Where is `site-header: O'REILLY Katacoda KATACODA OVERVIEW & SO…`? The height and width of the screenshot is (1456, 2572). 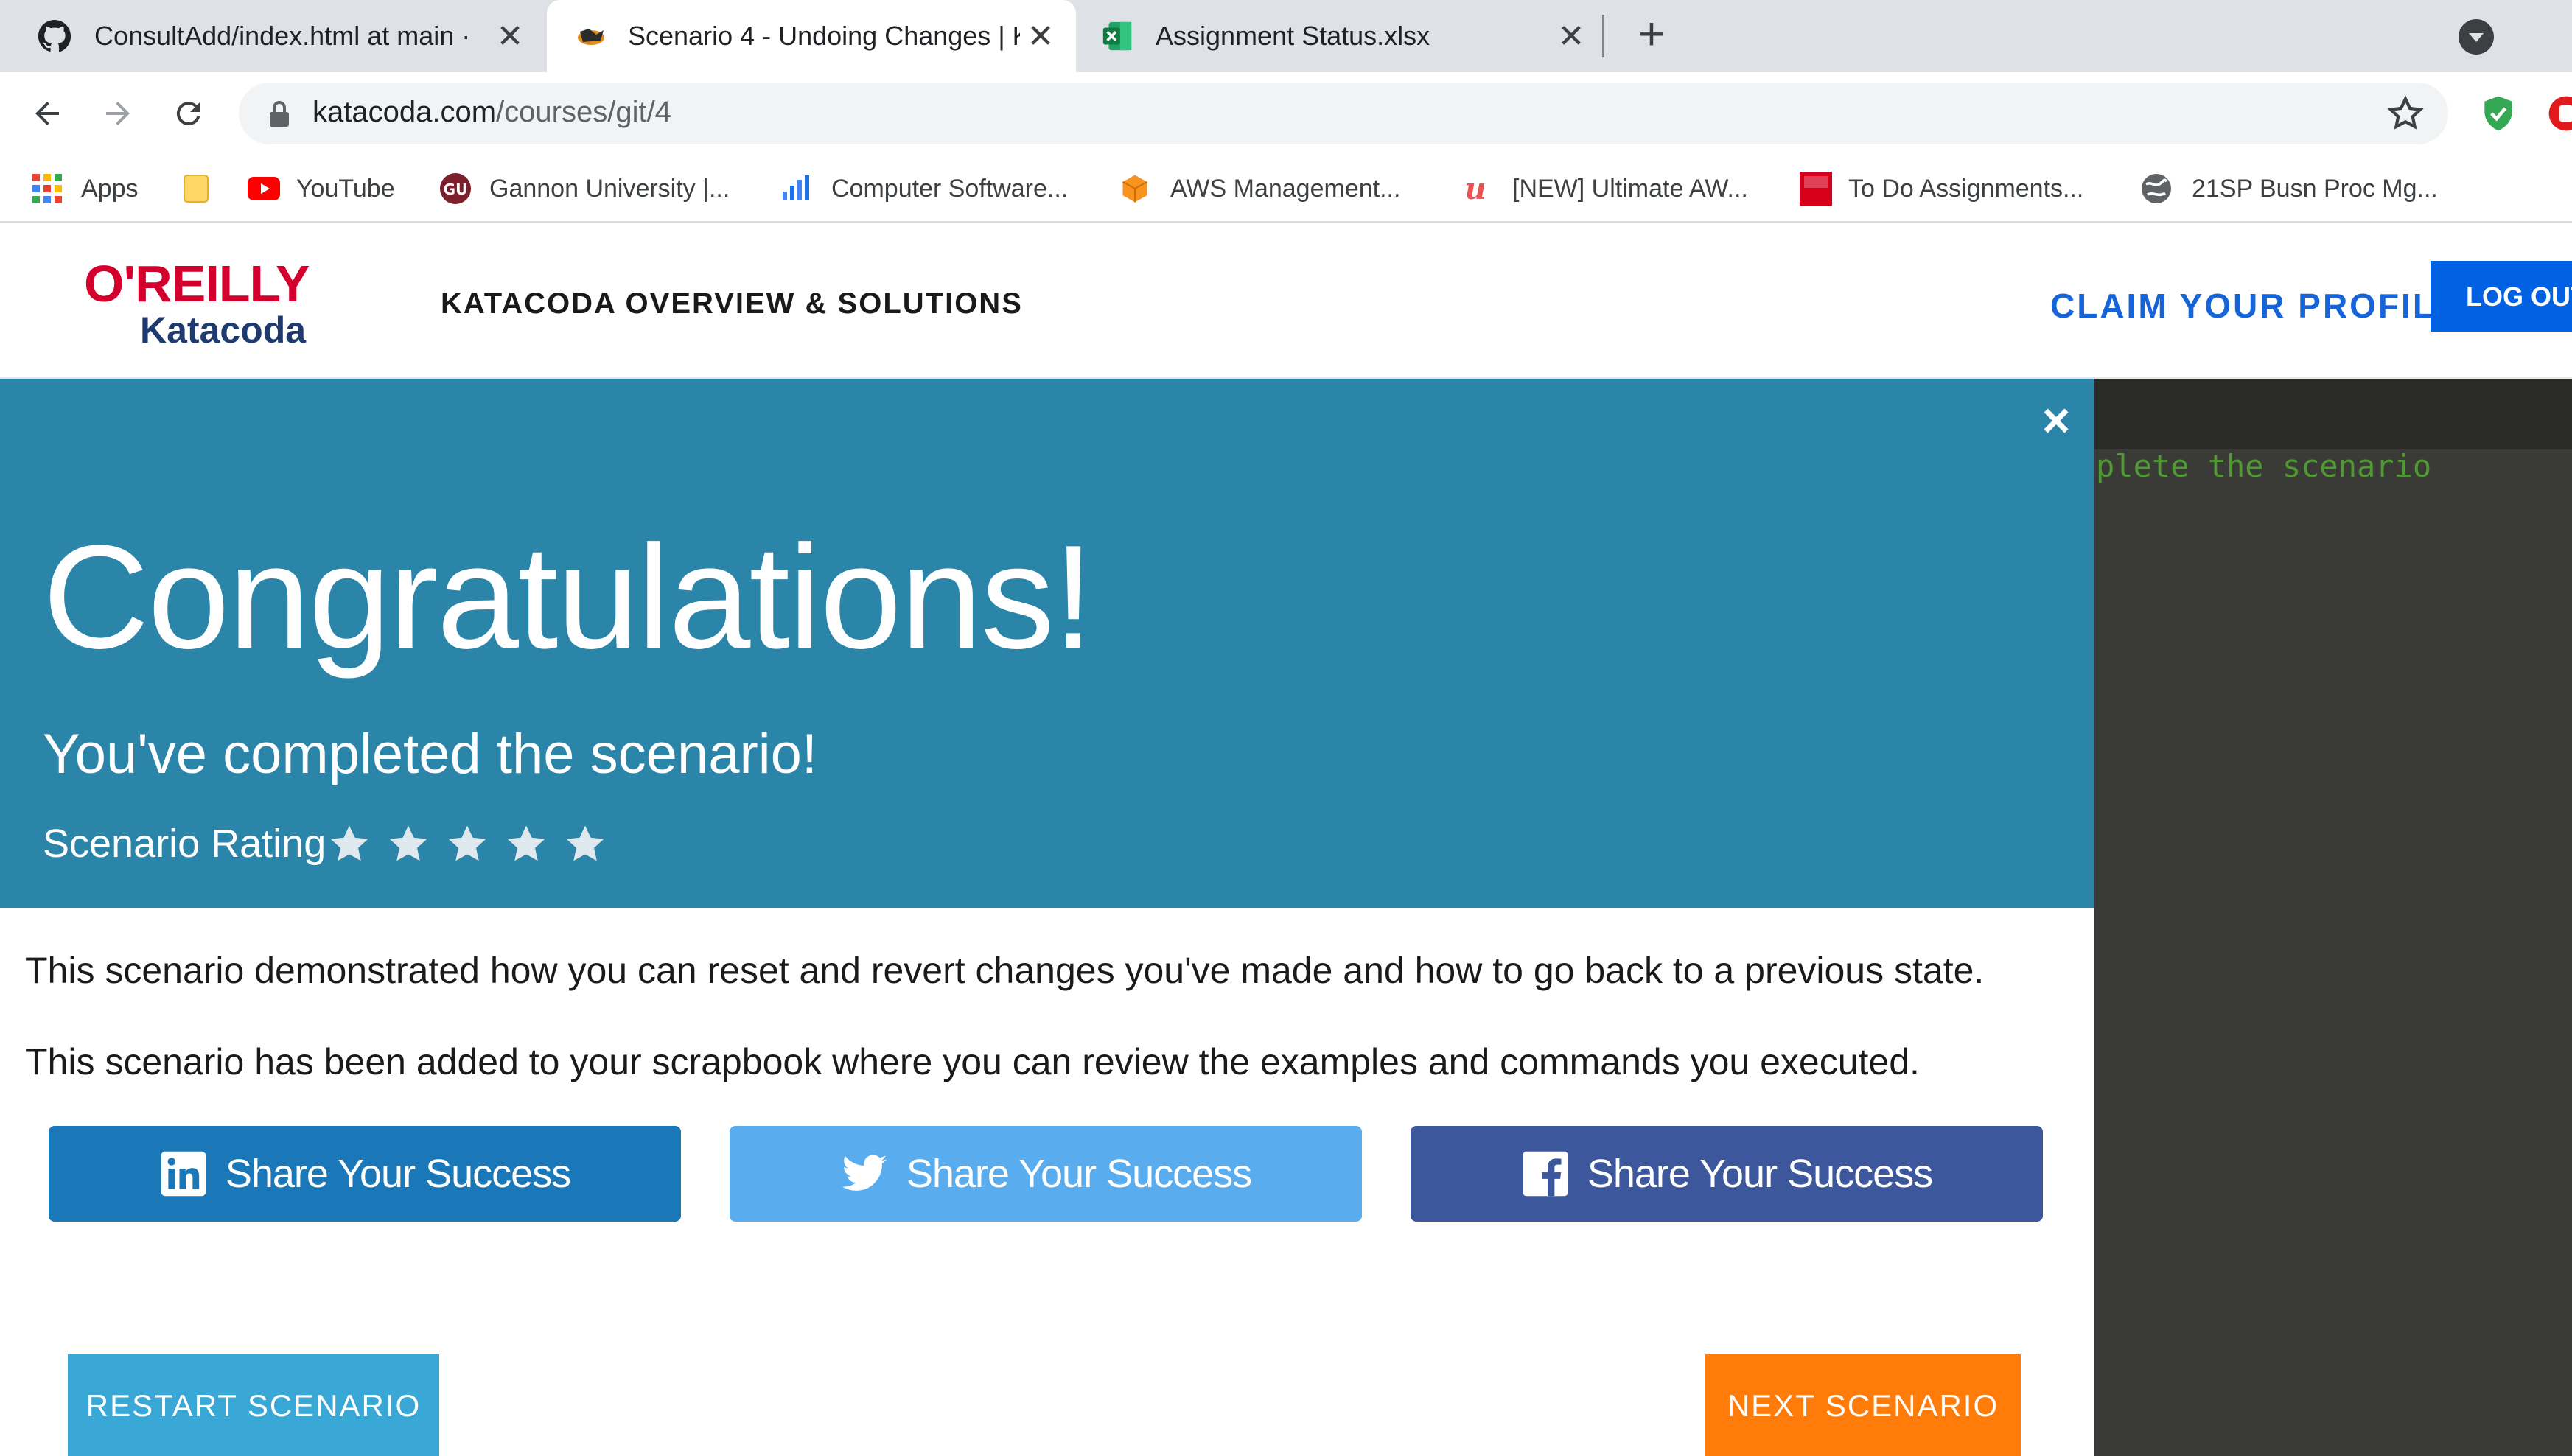 site-header: O'REILLY Katacoda KATACODA OVERVIEW & SO… is located at coordinates (1286, 301).